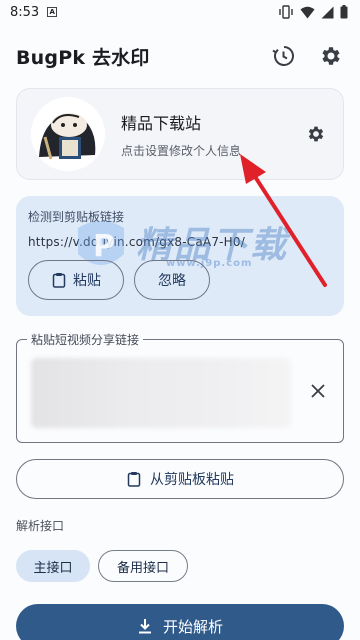 The width and height of the screenshot is (360, 640). I want to click on app-bar: BugPk 去水印, so click(180, 56).